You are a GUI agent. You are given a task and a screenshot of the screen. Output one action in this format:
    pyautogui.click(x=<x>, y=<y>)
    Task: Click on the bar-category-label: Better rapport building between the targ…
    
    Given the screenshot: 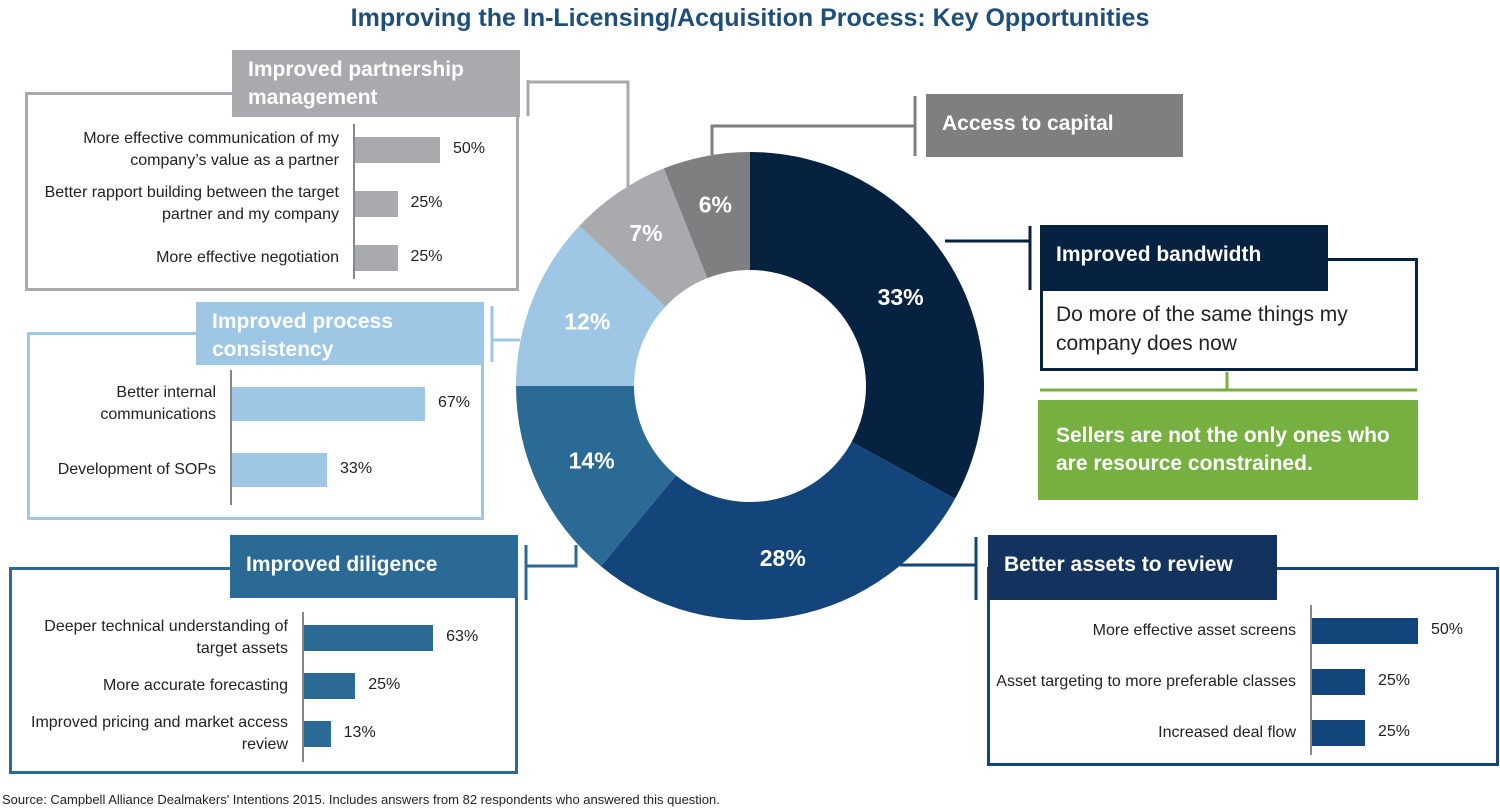 What is the action you would take?
    pyautogui.click(x=191, y=203)
    